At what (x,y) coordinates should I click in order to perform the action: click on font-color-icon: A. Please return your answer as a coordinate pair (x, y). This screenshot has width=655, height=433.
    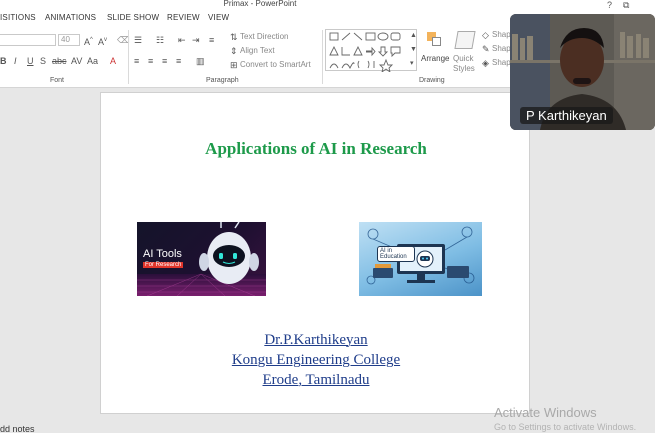
    Looking at the image, I should click on (113, 61).